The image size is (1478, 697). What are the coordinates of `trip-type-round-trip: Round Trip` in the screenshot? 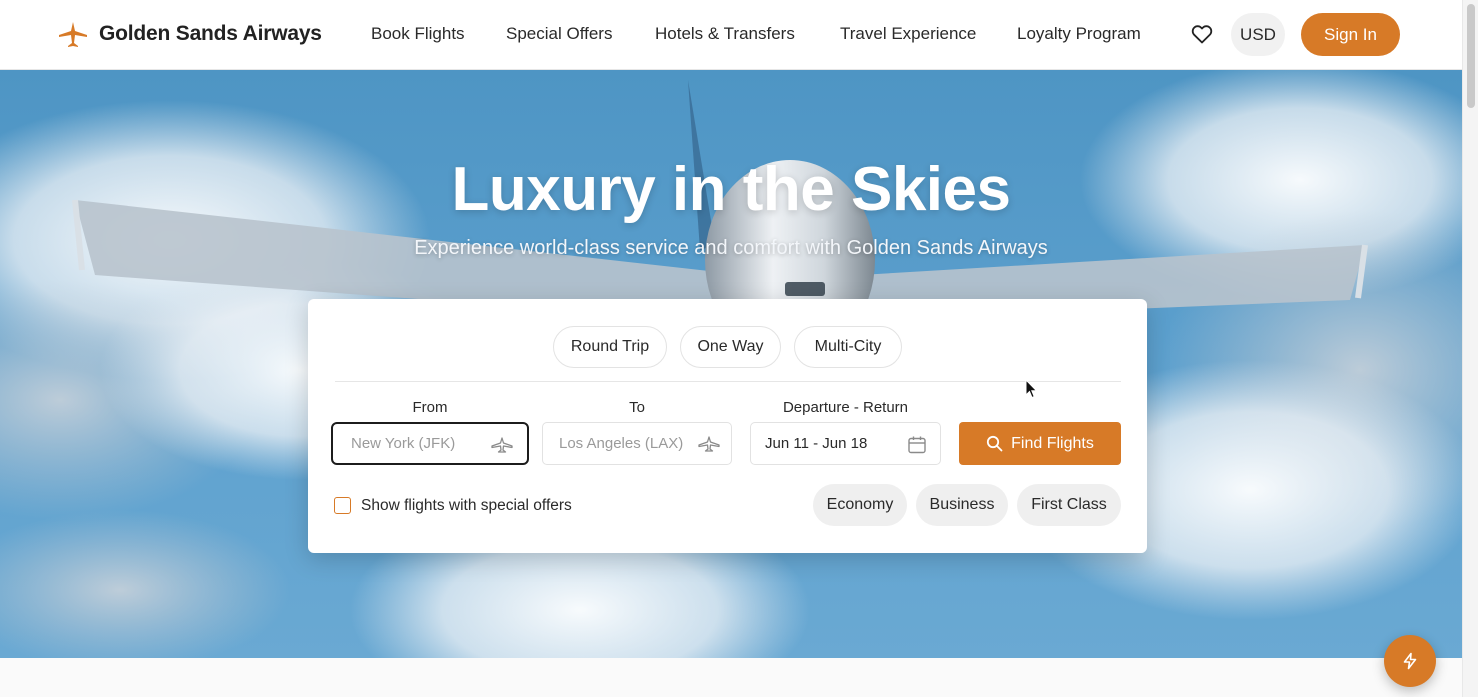 It's located at (610, 347).